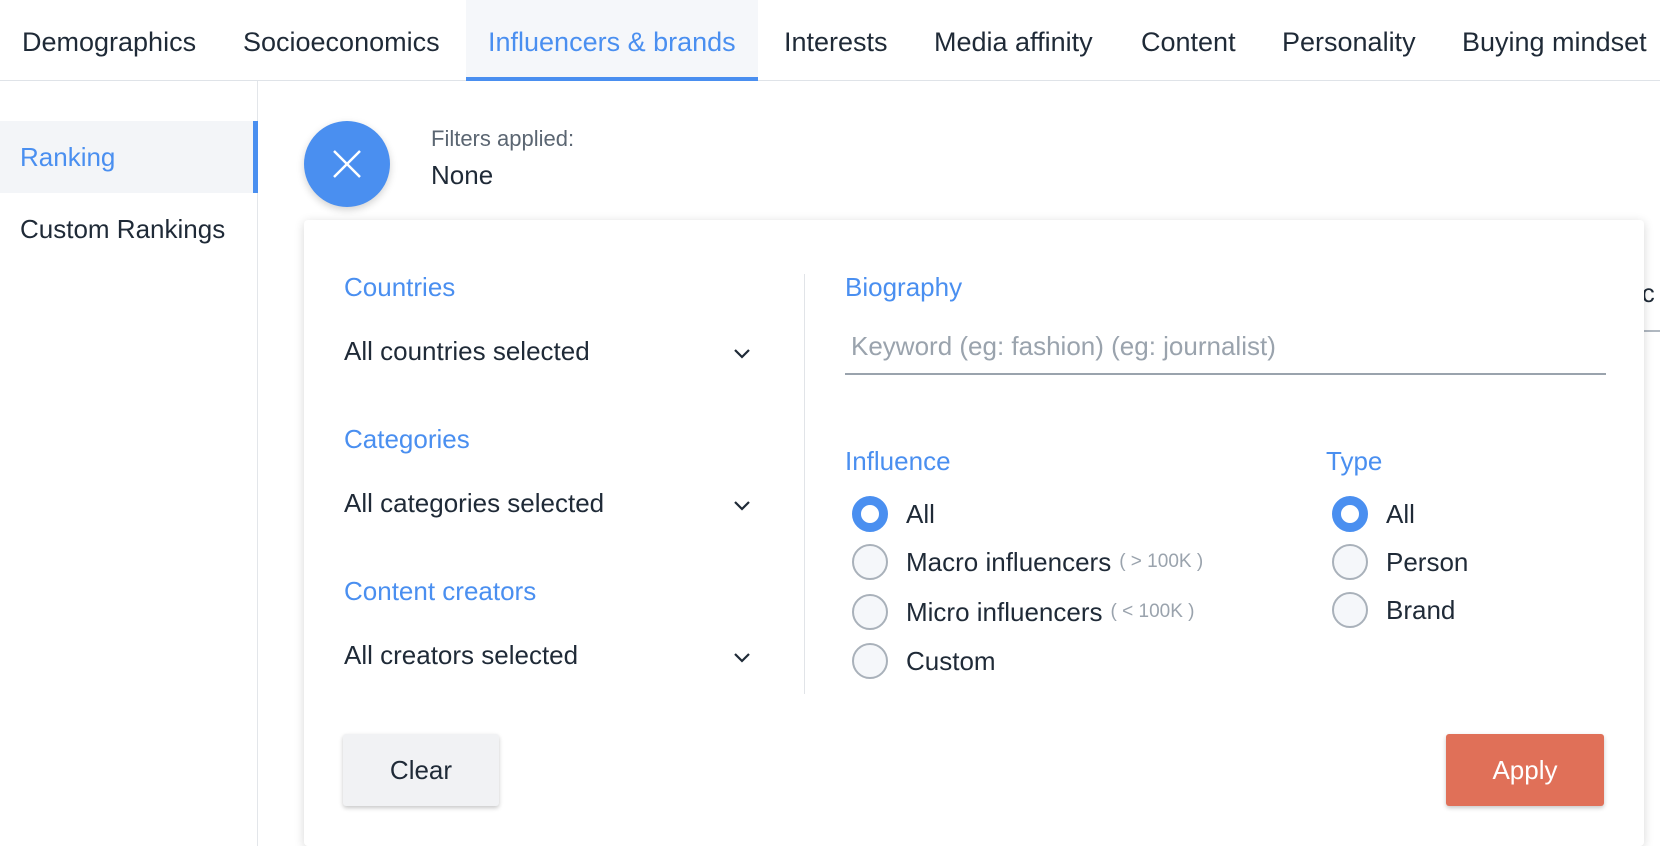 The image size is (1660, 846). I want to click on categories-select-value: All categories selected, so click(474, 503).